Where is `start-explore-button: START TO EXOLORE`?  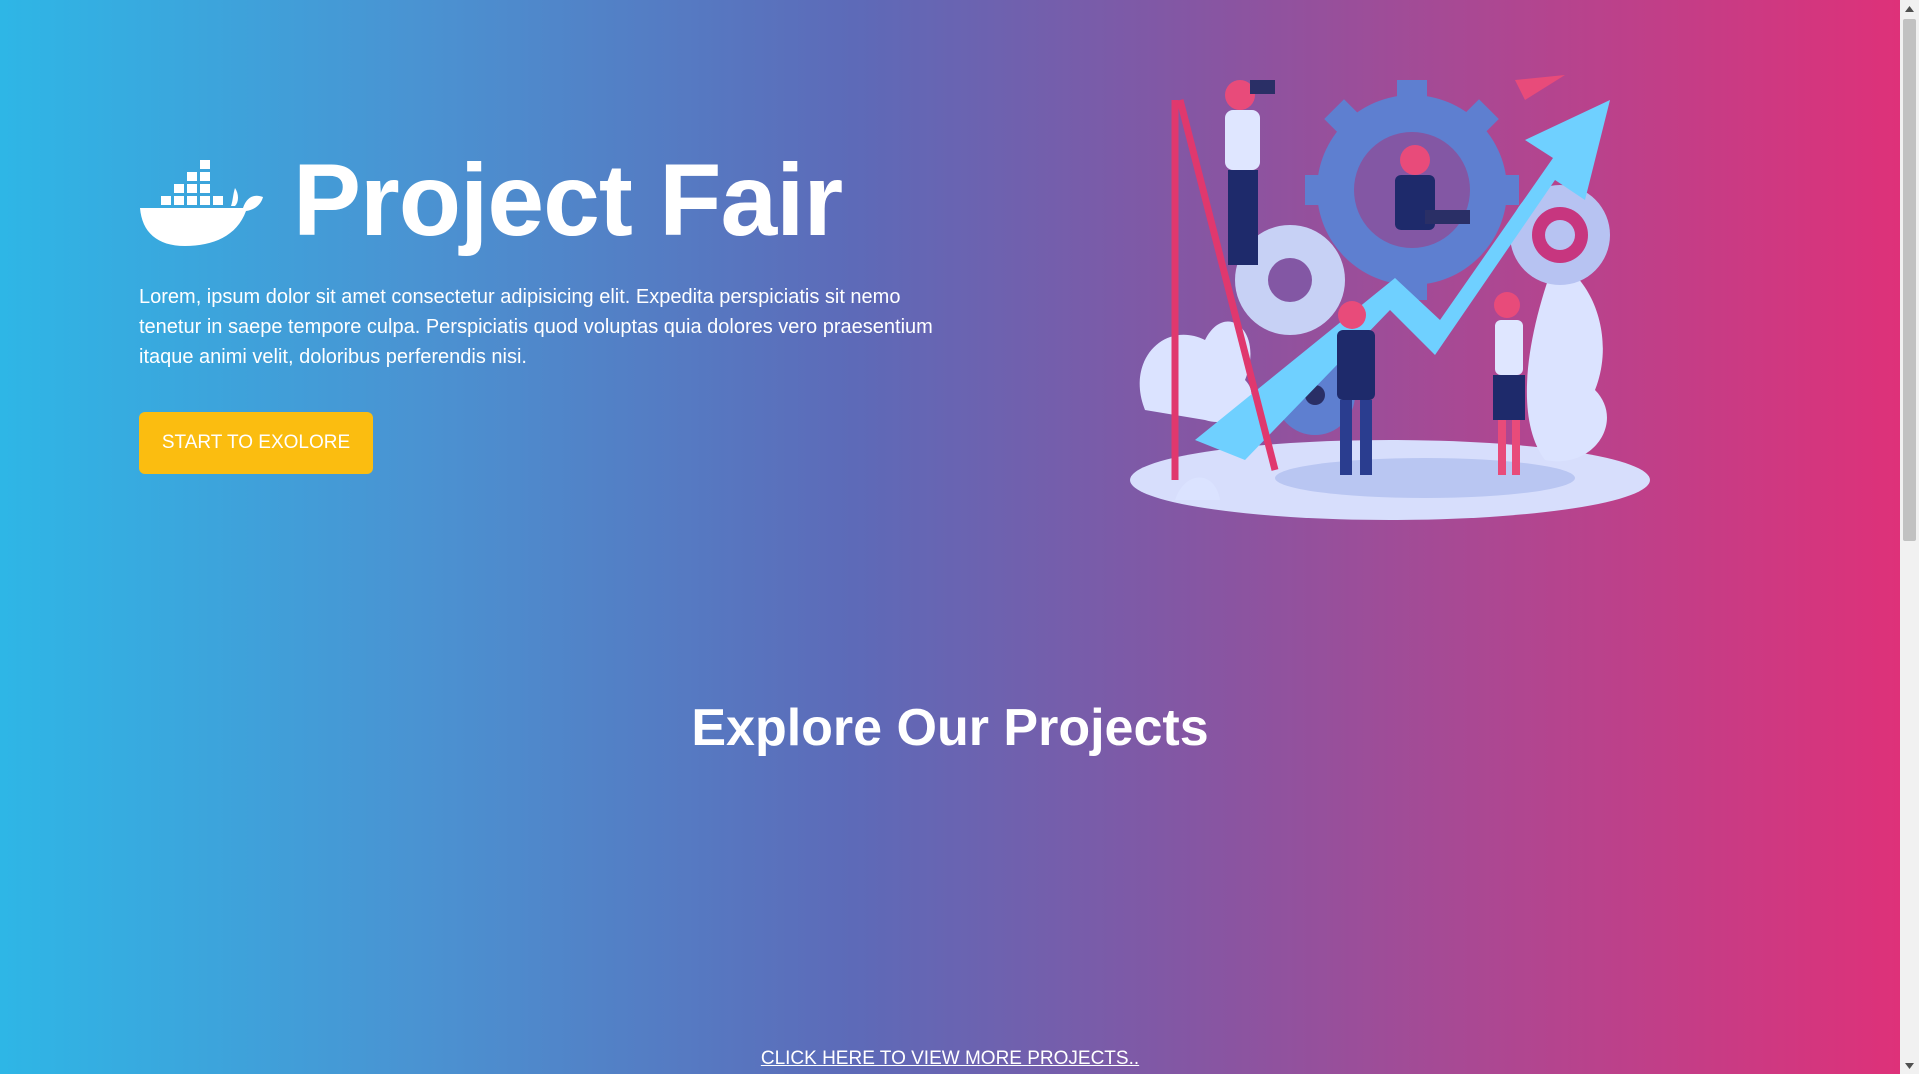 start-explore-button: START TO EXOLORE is located at coordinates (256, 443).